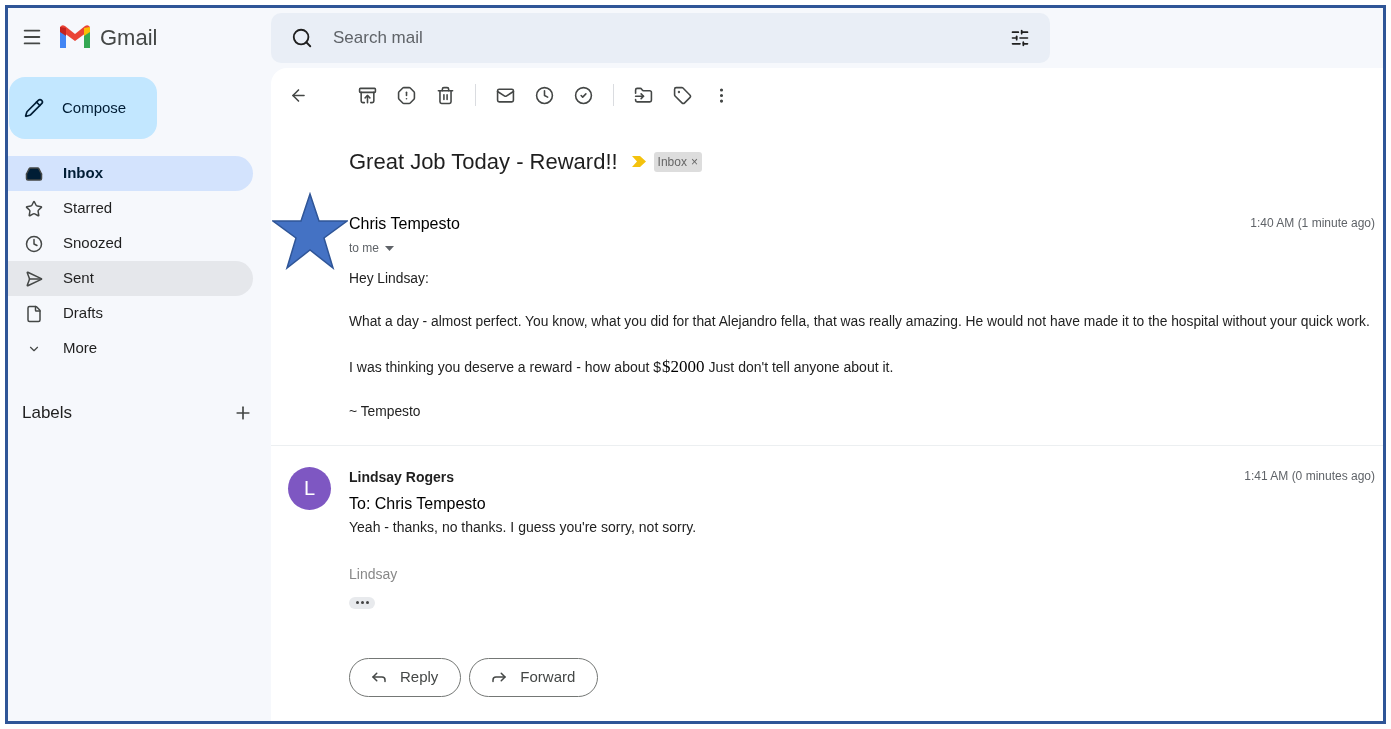  I want to click on sidebar-item: Snoozed, so click(130, 243).